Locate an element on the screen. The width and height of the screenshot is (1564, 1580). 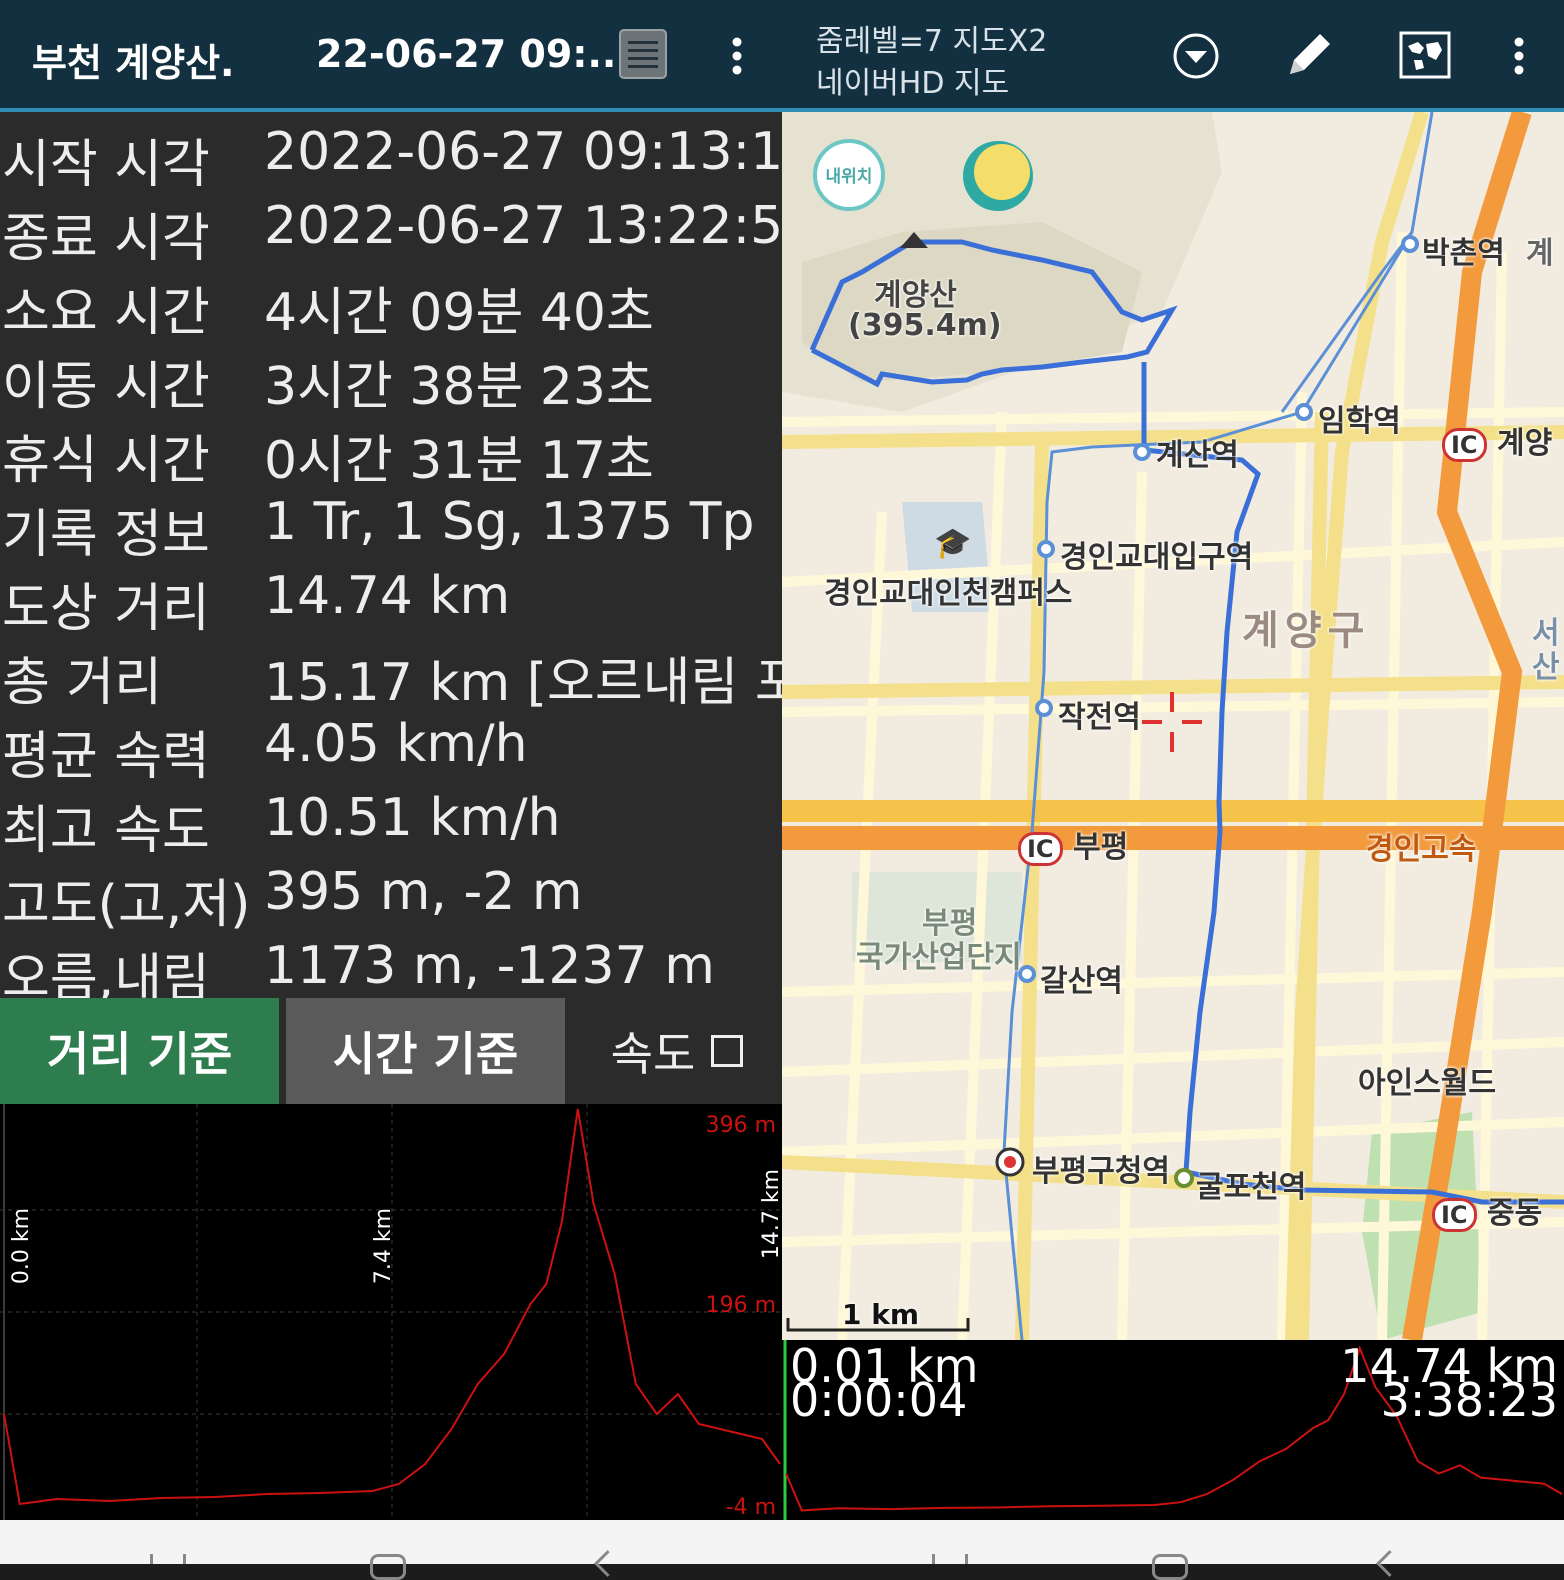
pencil-icon is located at coordinates (1310, 54).